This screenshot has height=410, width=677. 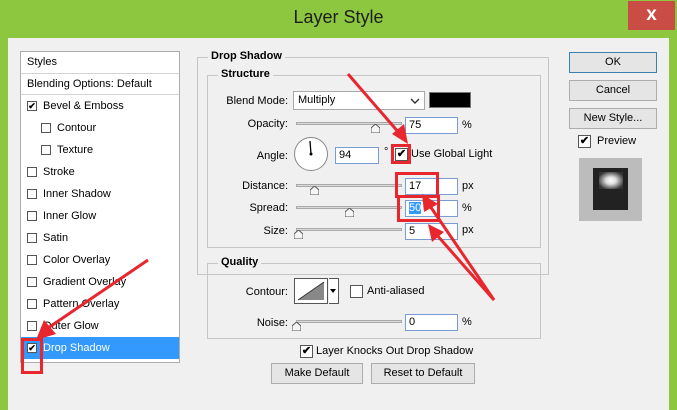 What do you see at coordinates (317, 100) in the screenshot?
I see `blend-mode-value: Multiply` at bounding box center [317, 100].